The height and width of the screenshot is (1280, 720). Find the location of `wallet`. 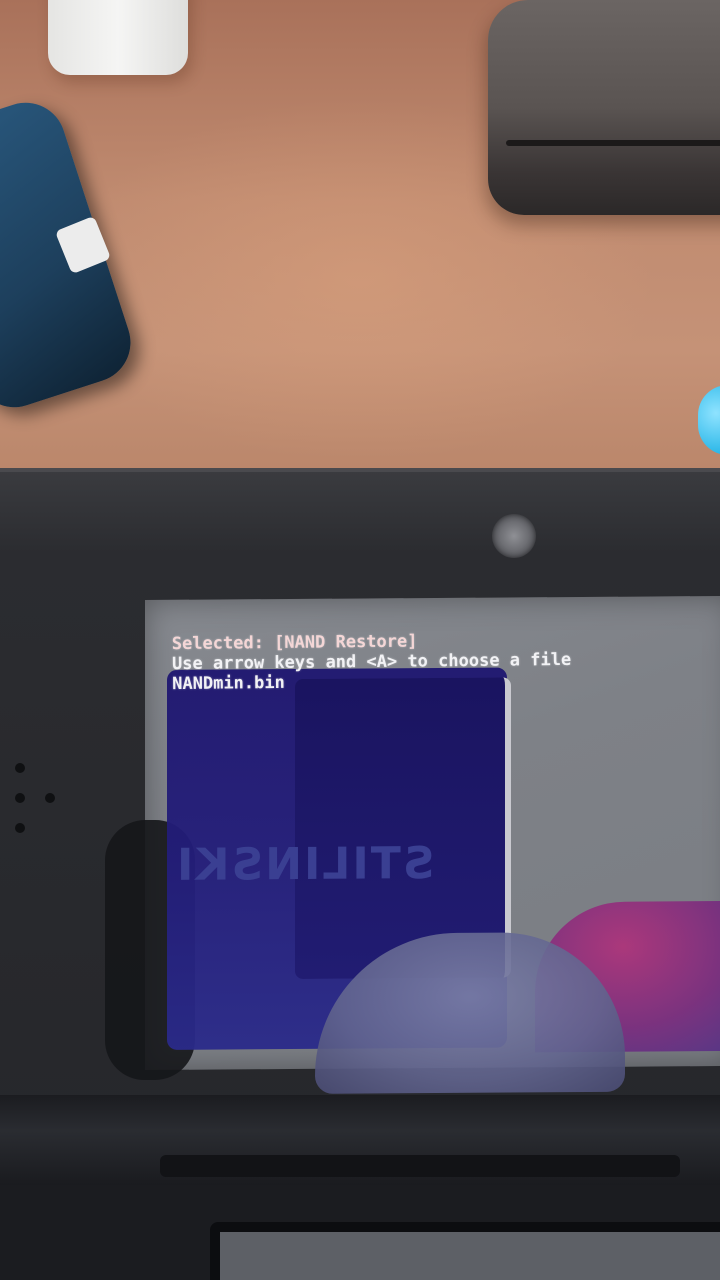

wallet is located at coordinates (604, 107).